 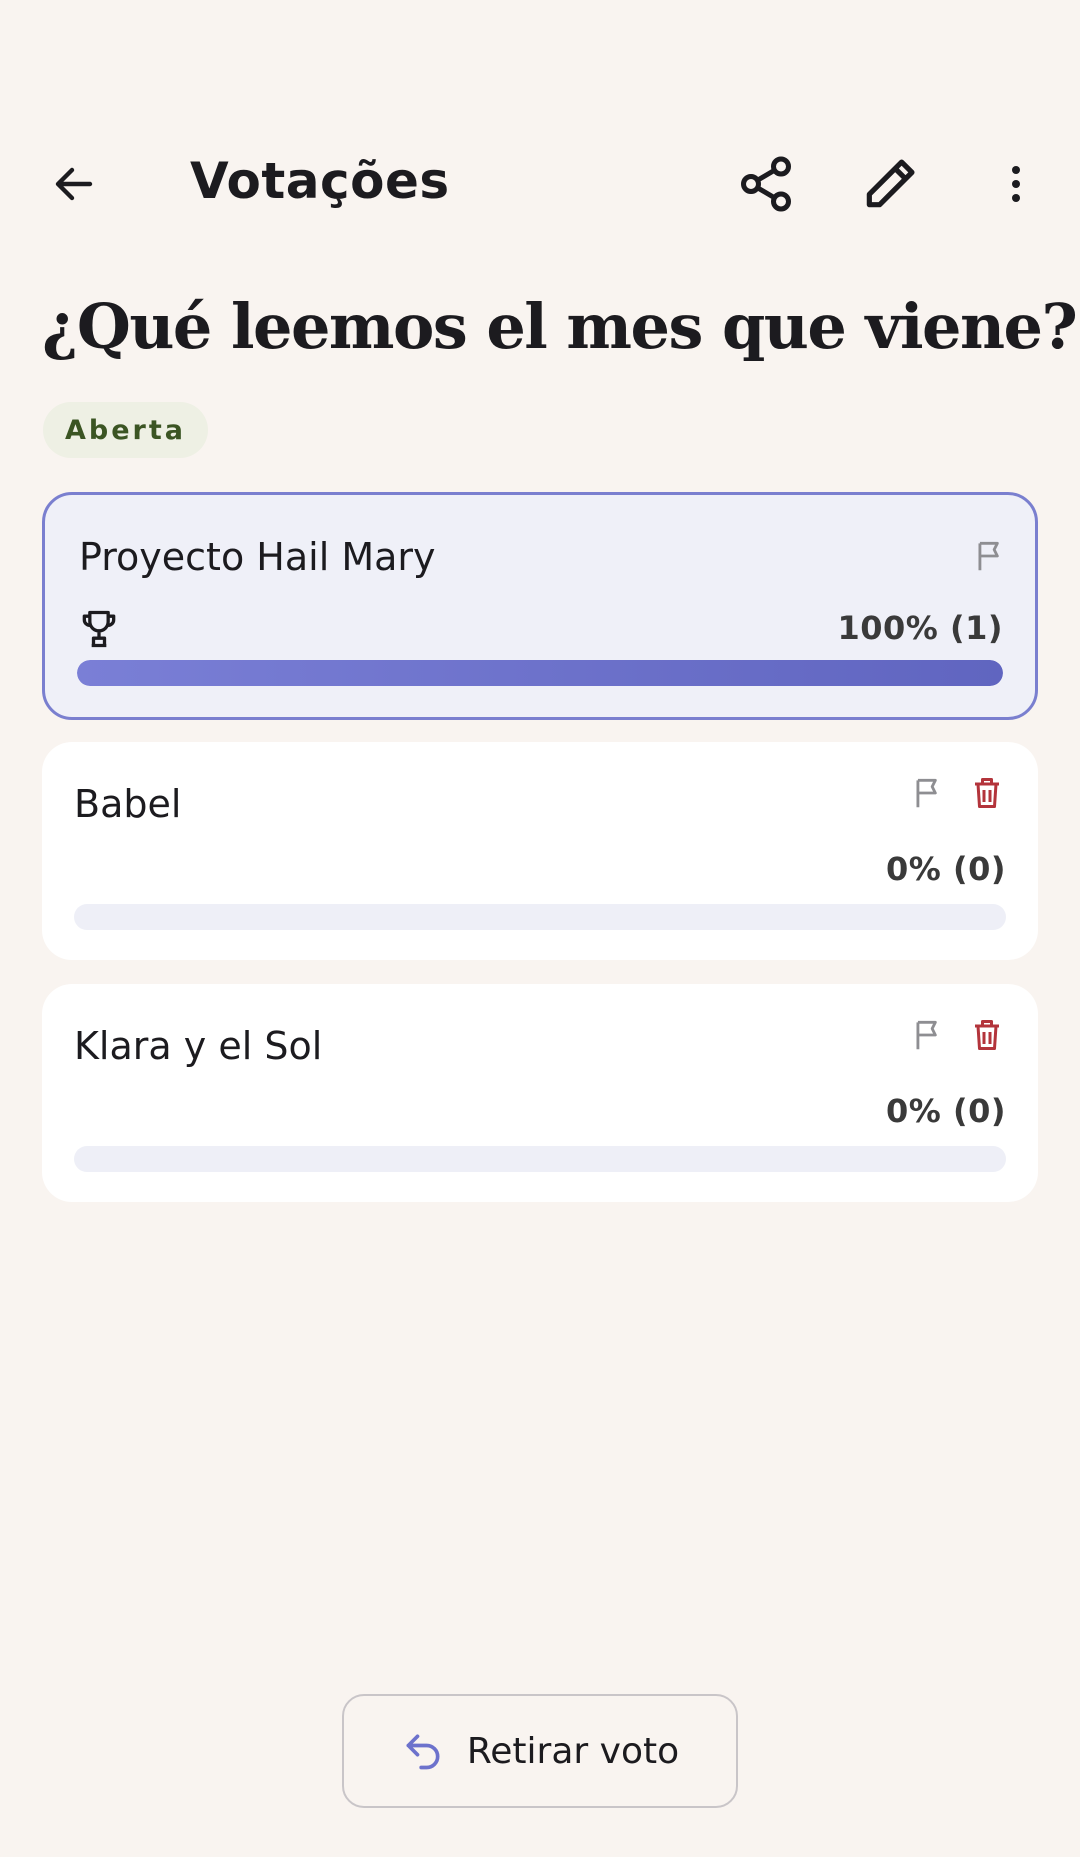 I want to click on app-bar-title: Votações, so click(x=320, y=181).